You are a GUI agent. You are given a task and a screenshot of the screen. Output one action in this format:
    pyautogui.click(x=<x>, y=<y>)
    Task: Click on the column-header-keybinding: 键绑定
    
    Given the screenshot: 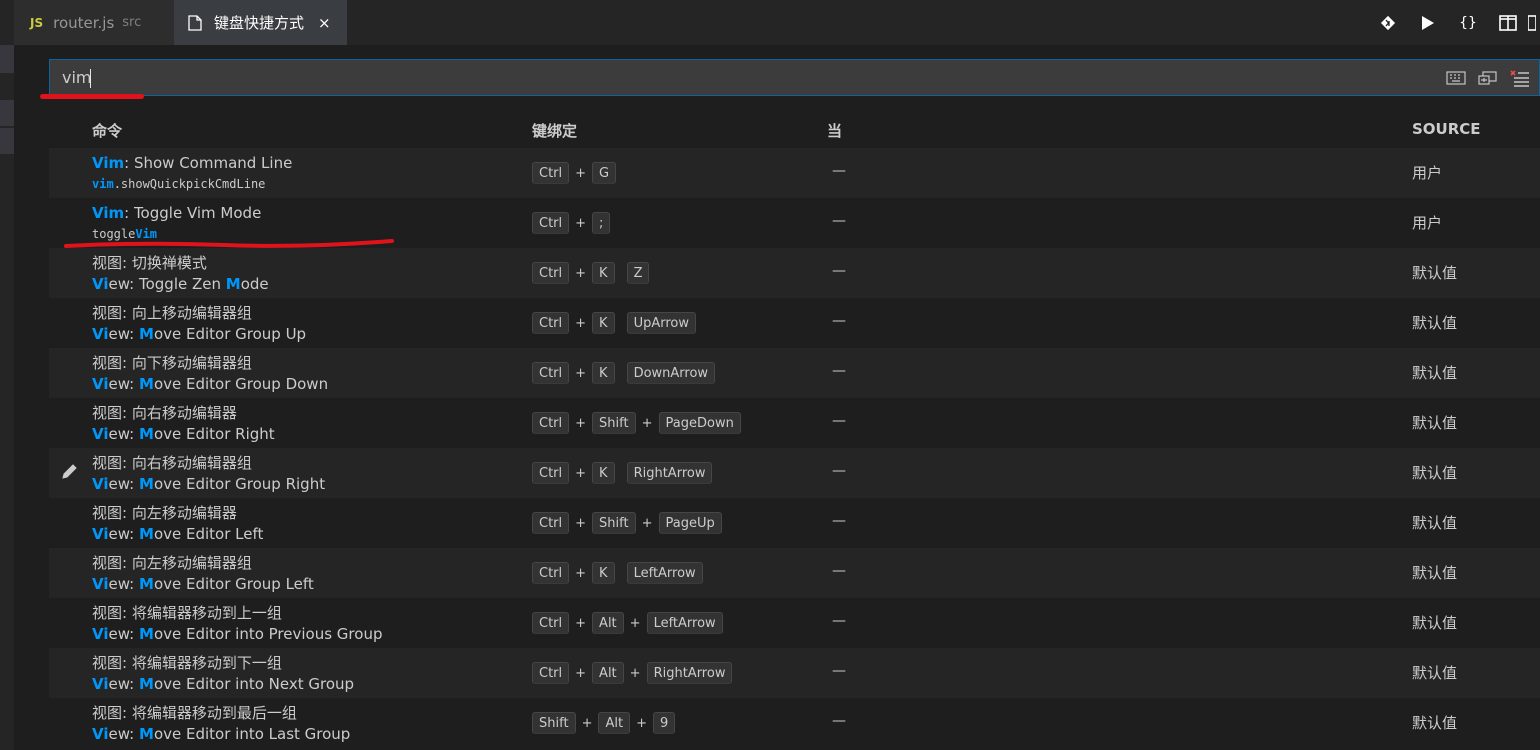 What is the action you would take?
    pyautogui.click(x=554, y=130)
    